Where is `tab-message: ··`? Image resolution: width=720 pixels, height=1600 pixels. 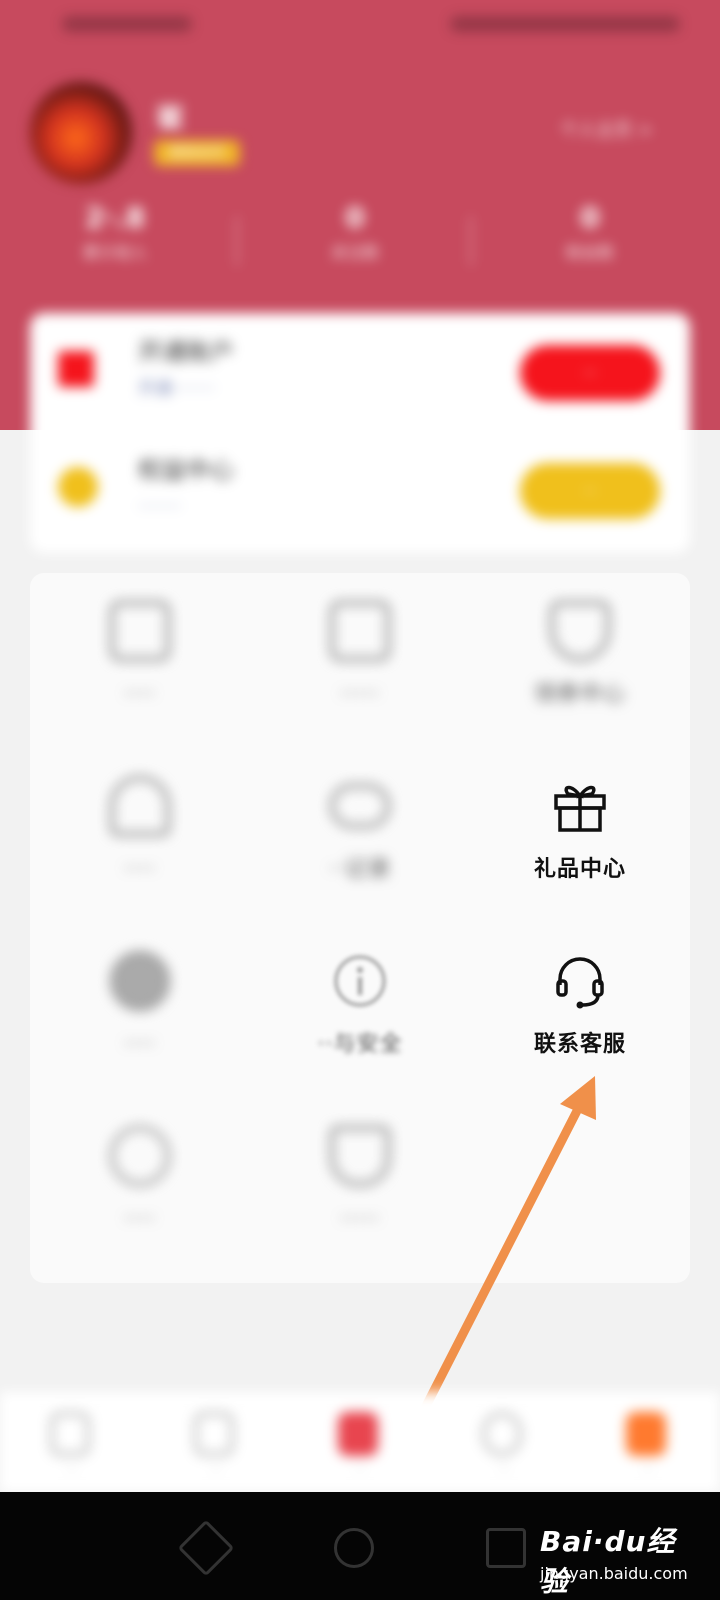
tab-message: ·· is located at coordinates (504, 1446).